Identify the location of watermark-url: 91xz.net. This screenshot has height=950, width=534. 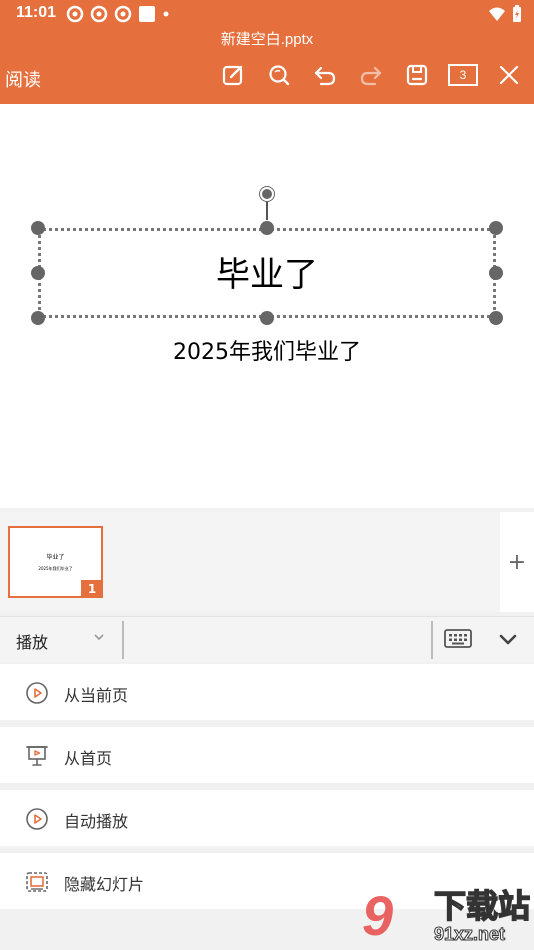
(469, 934).